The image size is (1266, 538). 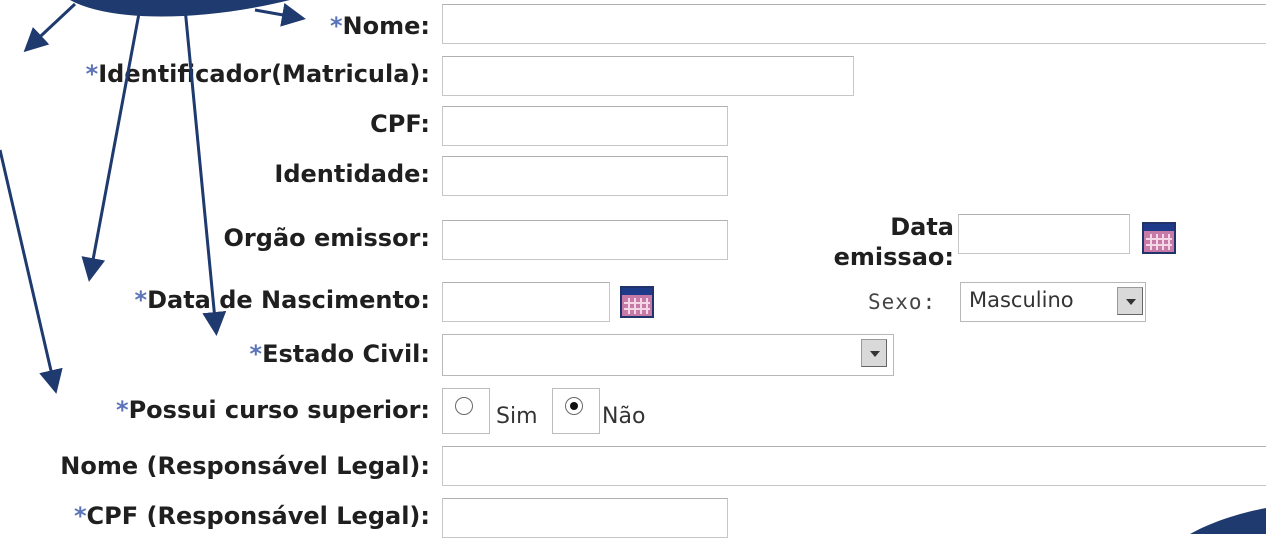 I want to click on label-estado-civil: *Estado Civil:, so click(x=339, y=354).